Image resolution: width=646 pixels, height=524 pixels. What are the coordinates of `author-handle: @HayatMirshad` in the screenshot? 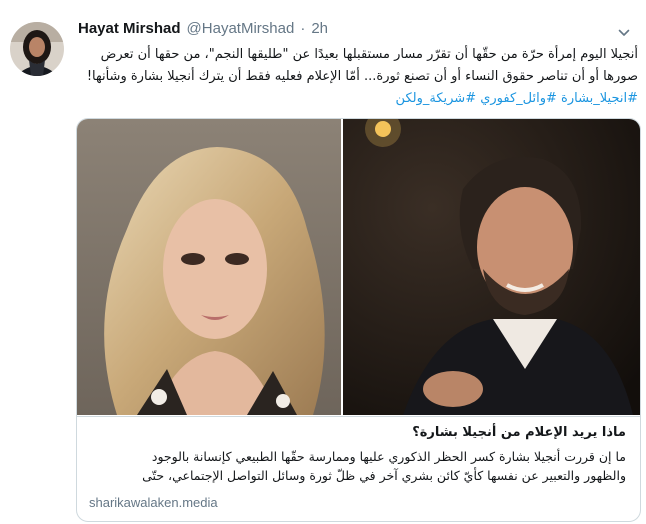 It's located at (241, 28).